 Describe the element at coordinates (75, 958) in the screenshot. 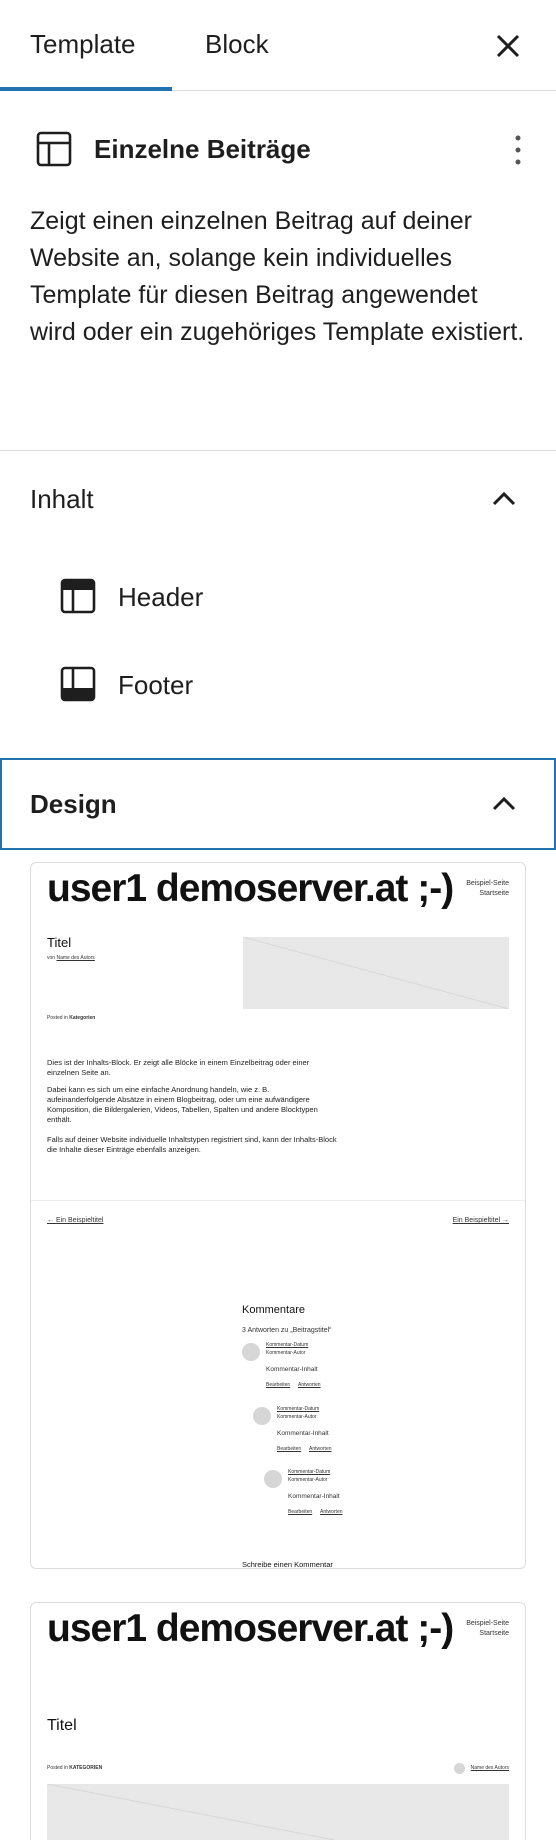

I see `preview-byline-author: Name des Autors` at that location.